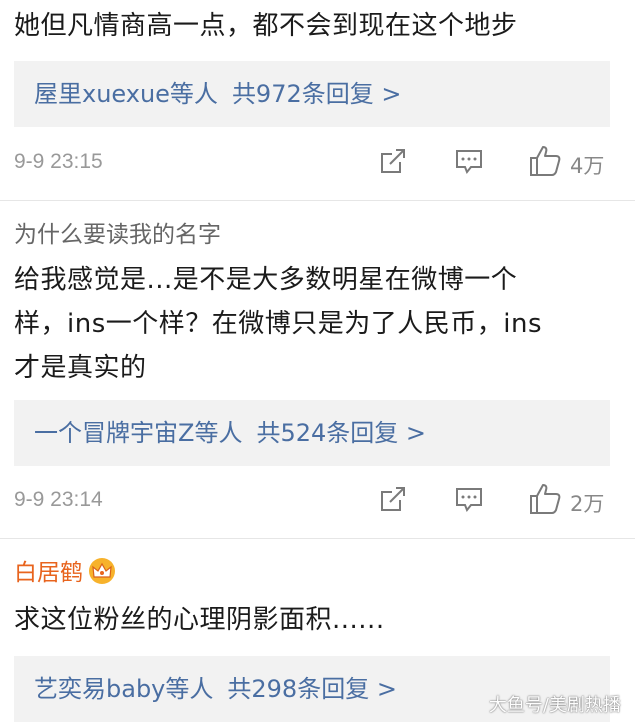 This screenshot has width=635, height=723. I want to click on timestamp: 9-9 23:14, so click(58, 499).